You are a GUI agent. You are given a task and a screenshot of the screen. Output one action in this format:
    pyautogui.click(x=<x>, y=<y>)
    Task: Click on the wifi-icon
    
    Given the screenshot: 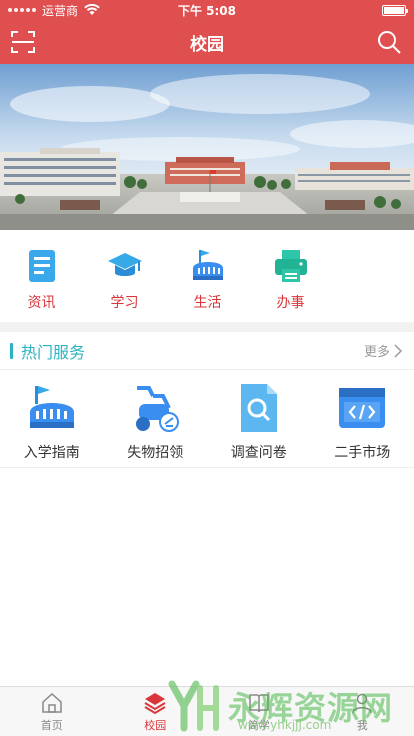 What is the action you would take?
    pyautogui.click(x=92, y=9)
    